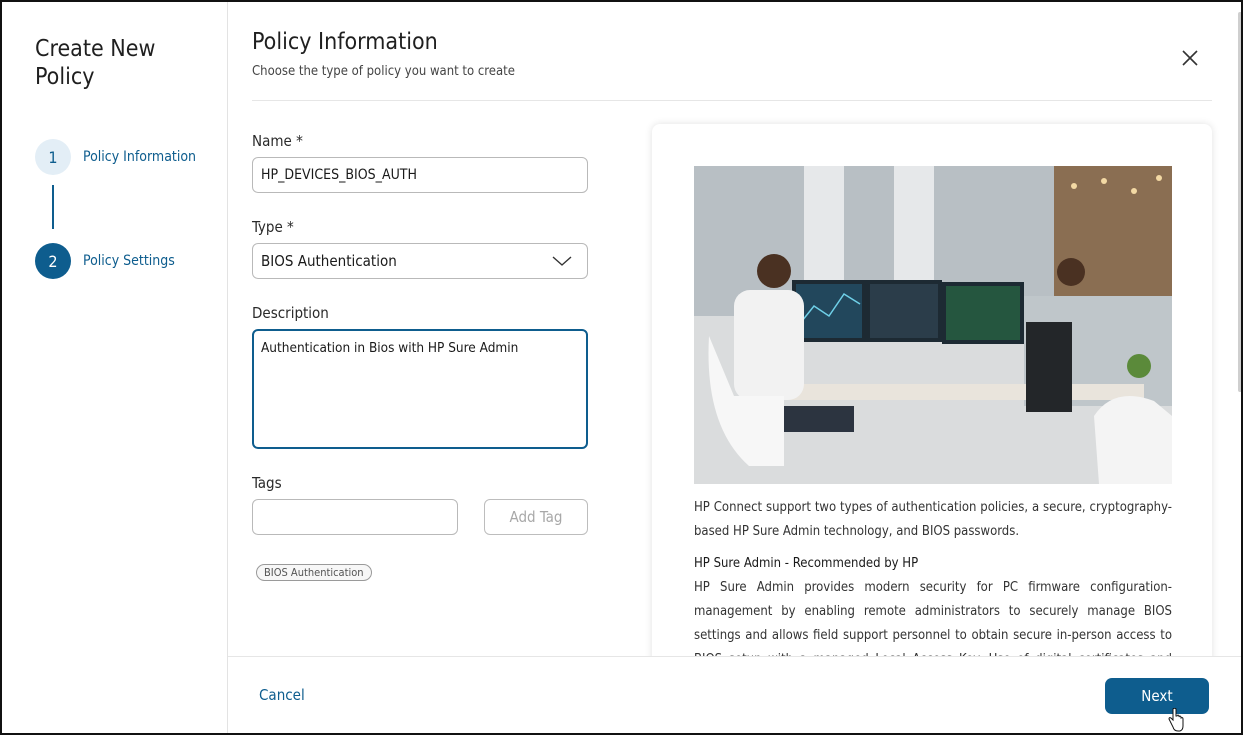  Describe the element at coordinates (355, 517) in the screenshot. I see `tags-input` at that location.